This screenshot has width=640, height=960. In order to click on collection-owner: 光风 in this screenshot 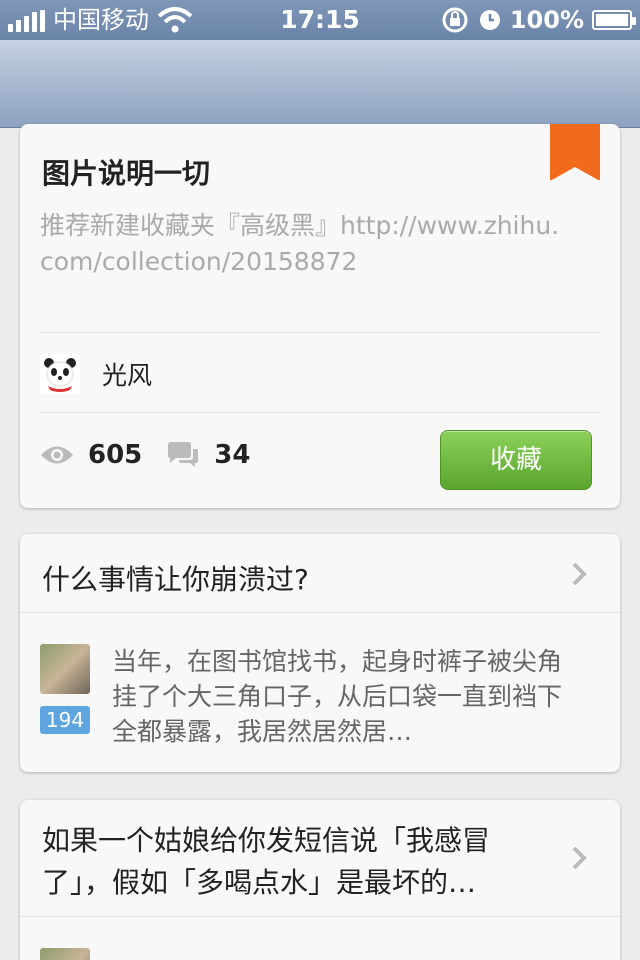, I will do `click(96, 374)`.